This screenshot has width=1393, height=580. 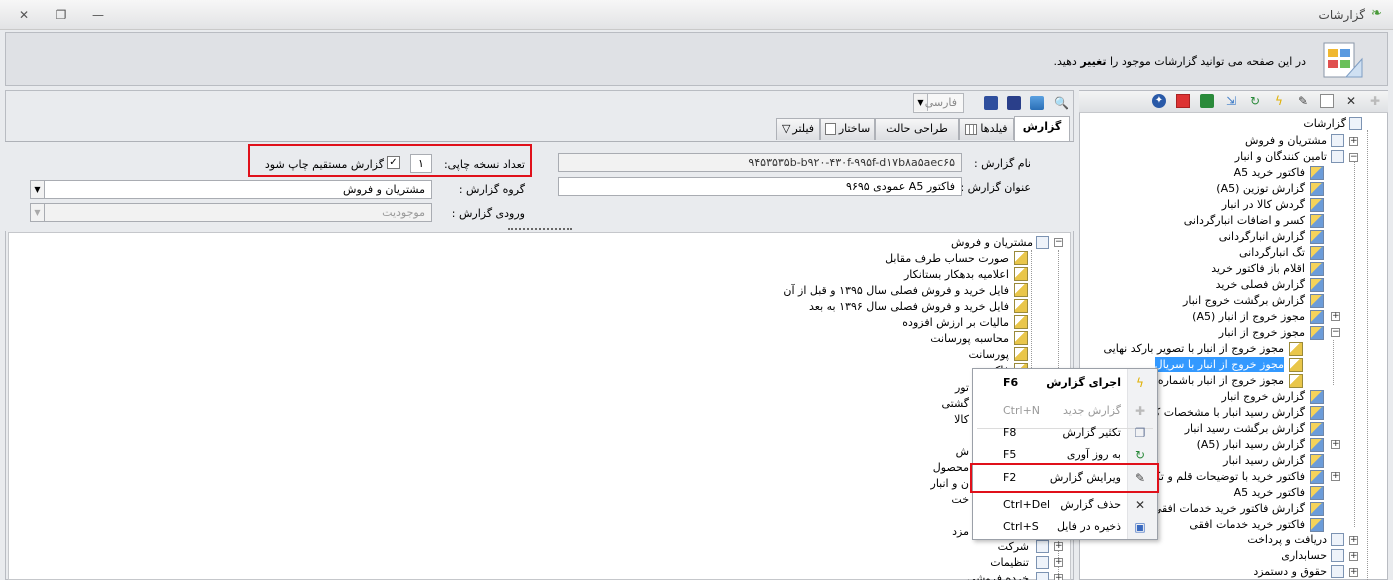 I want to click on design-icon, so click(x=1037, y=103).